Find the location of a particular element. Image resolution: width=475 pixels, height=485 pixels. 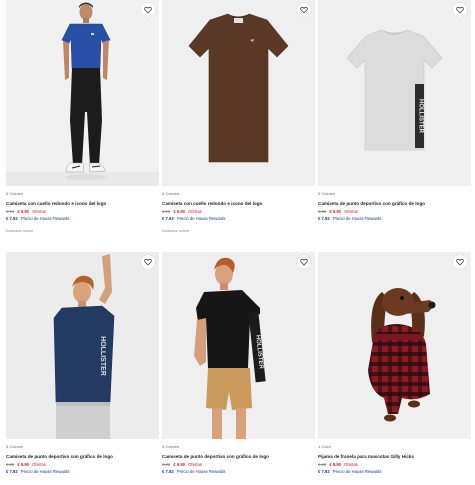

model-navy-tee-photo: HOLLISTER is located at coordinates (82, 345).